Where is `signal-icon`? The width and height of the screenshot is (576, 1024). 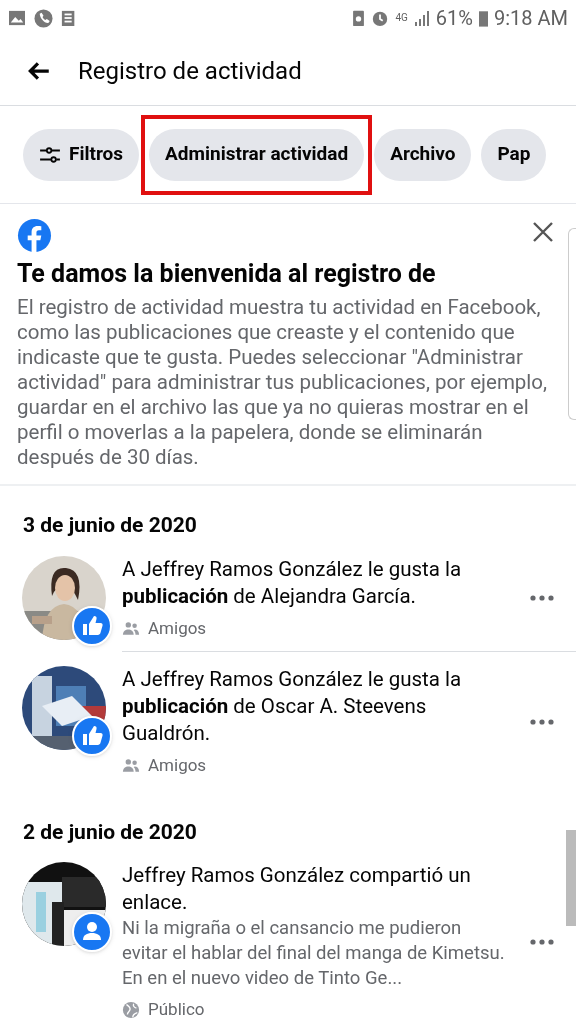
signal-icon is located at coordinates (421, 18).